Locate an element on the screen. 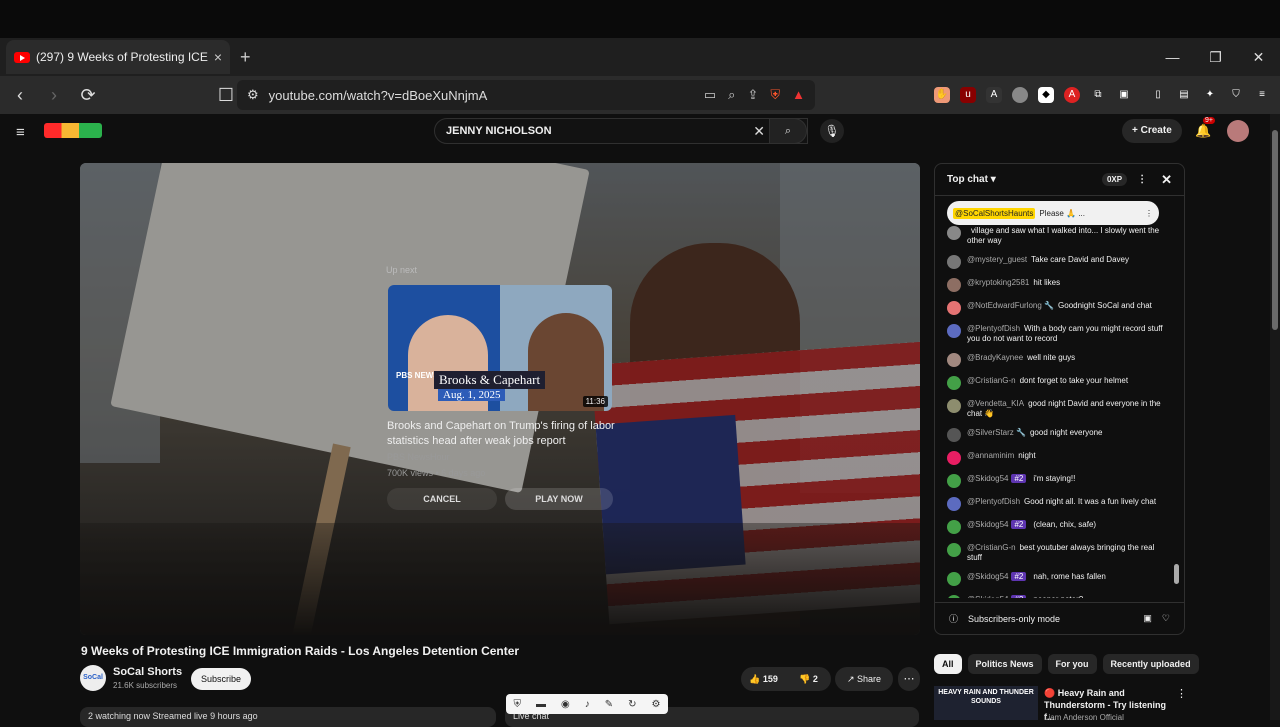 This screenshot has height=727, width=1280. chat-scroll-thumb is located at coordinates (1176, 574).